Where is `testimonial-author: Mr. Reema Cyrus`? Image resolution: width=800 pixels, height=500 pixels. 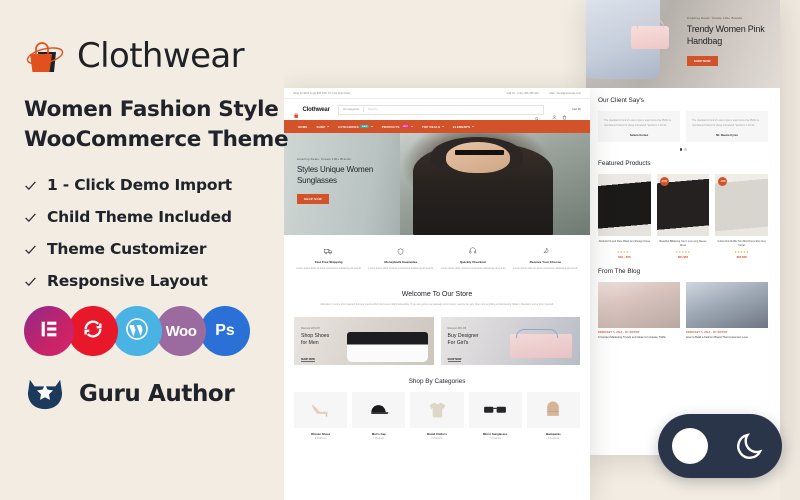
testimonial-author: Mr. Reema Cyrus is located at coordinates (727, 135).